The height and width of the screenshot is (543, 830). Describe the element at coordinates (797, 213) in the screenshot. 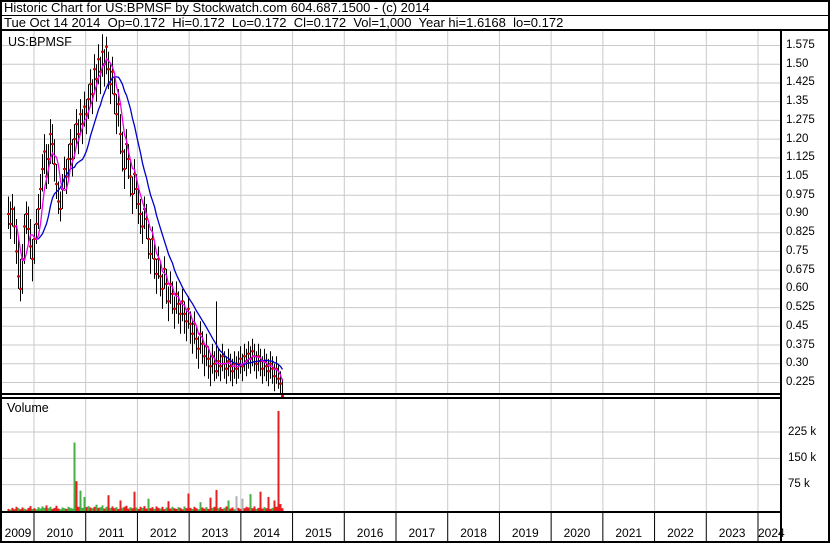

I see `price-axis-label: 0.90` at that location.